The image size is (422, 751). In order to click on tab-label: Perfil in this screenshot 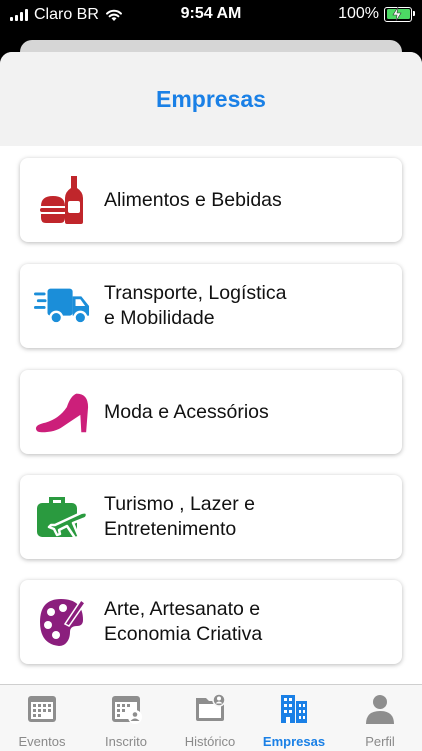, I will do `click(380, 741)`.